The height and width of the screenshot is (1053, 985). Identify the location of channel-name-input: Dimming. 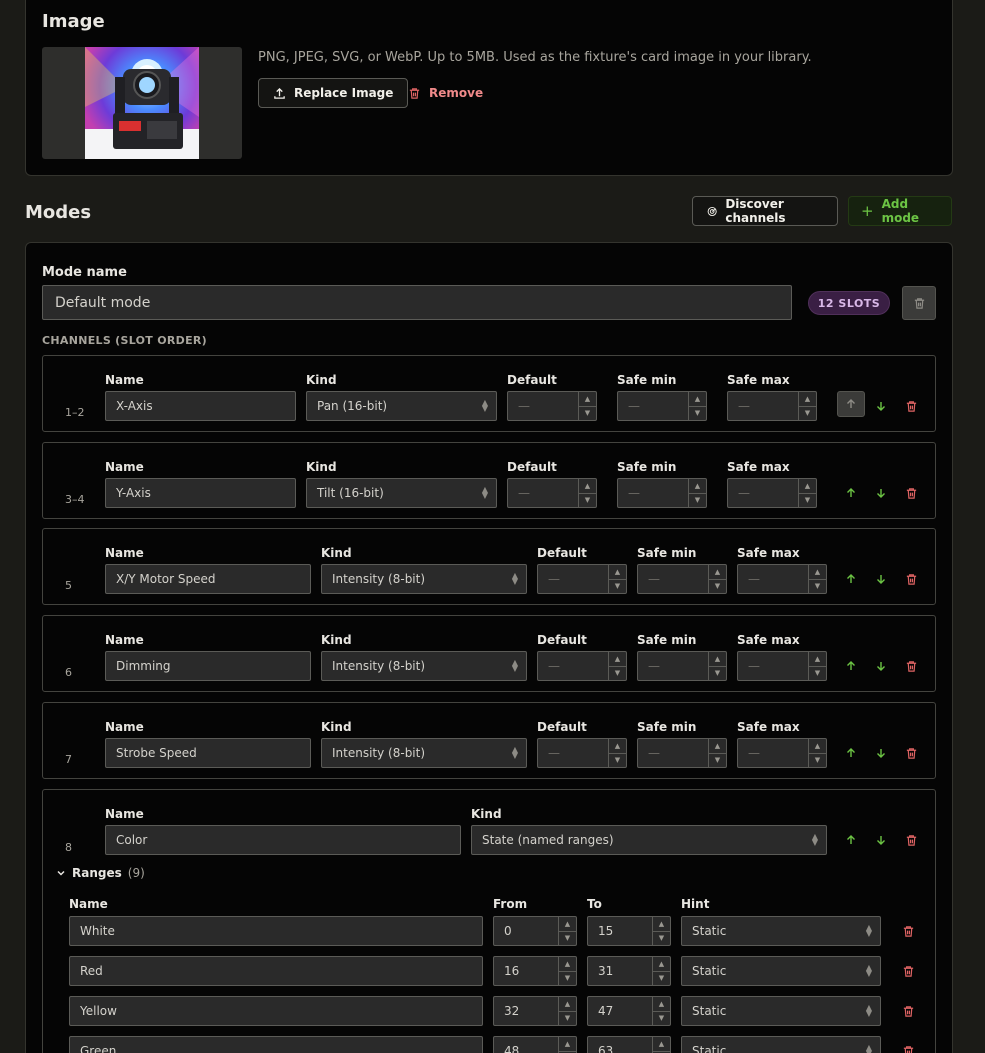
(208, 666).